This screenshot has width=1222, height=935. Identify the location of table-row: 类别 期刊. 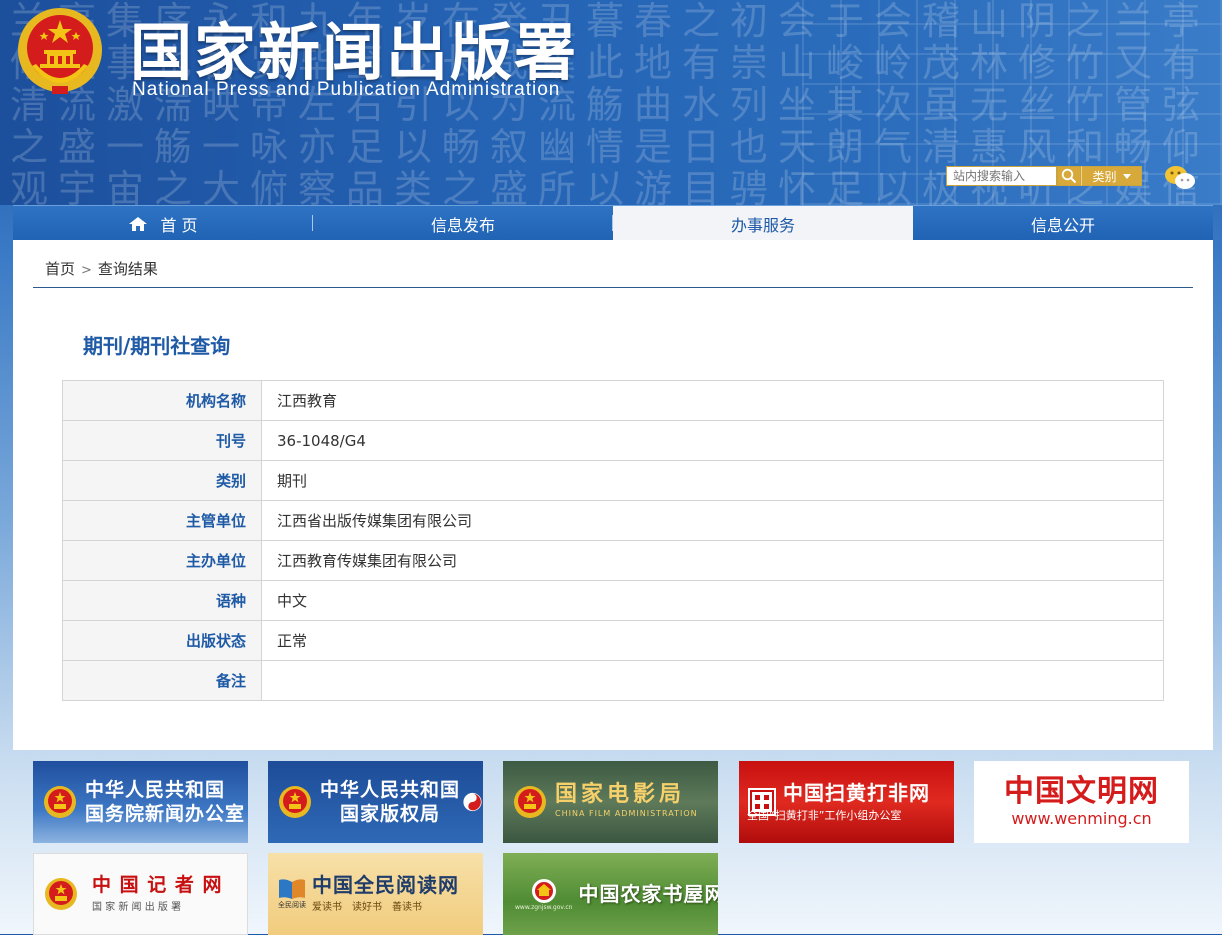
(613, 480).